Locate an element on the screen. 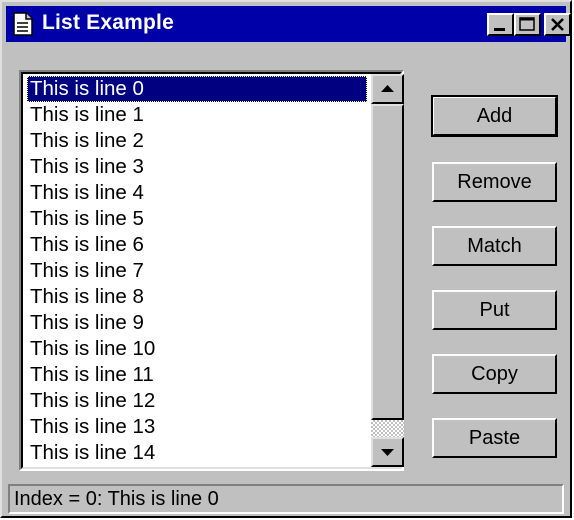  maximize-button is located at coordinates (527, 24).